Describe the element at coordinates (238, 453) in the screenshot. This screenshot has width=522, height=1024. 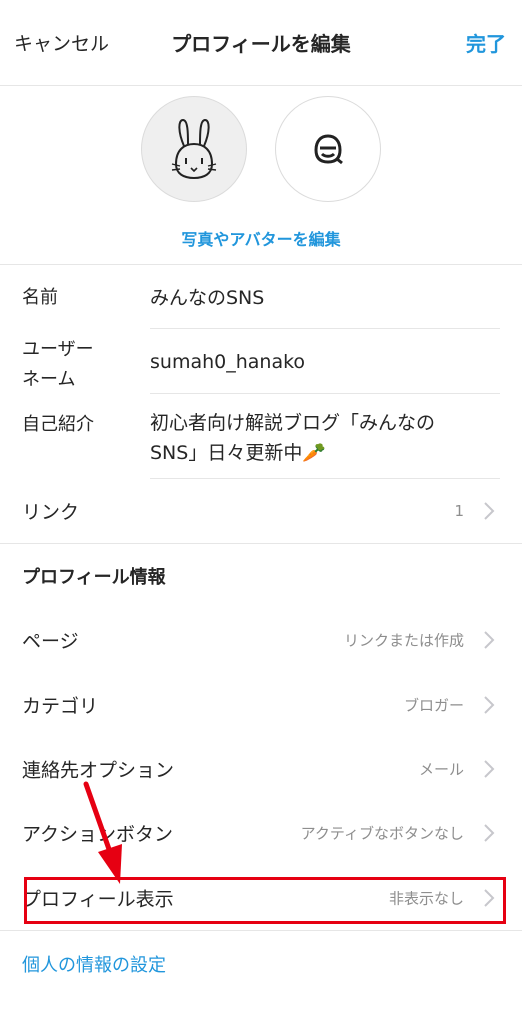
I see `bio-line2: SNS」日々更新中🥕` at that location.